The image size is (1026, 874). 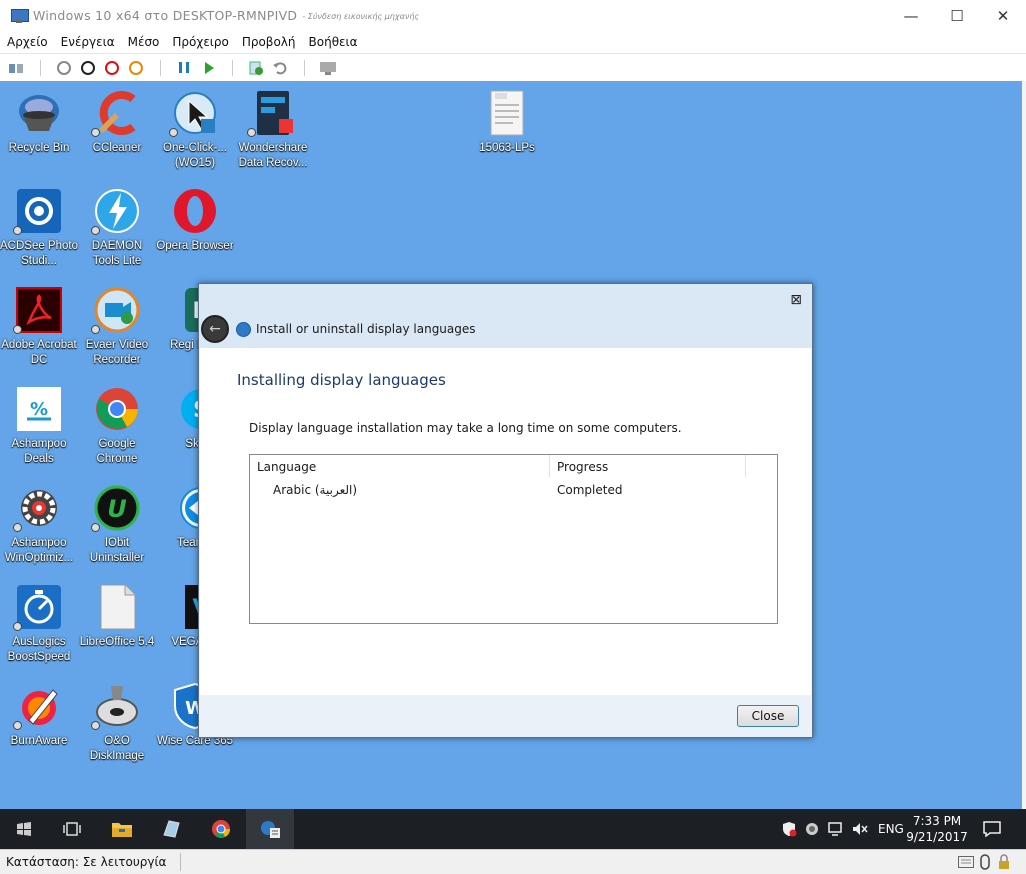 What do you see at coordinates (180, 862) in the screenshot?
I see `status-divider` at bounding box center [180, 862].